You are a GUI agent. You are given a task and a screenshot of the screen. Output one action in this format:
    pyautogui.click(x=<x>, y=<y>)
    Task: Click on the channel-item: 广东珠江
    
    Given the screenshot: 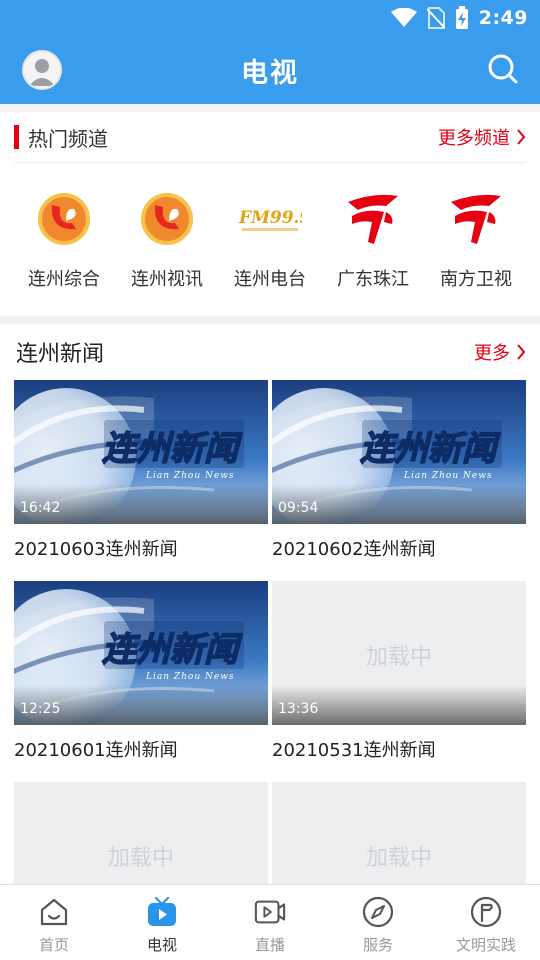 What is the action you would take?
    pyautogui.click(x=373, y=240)
    